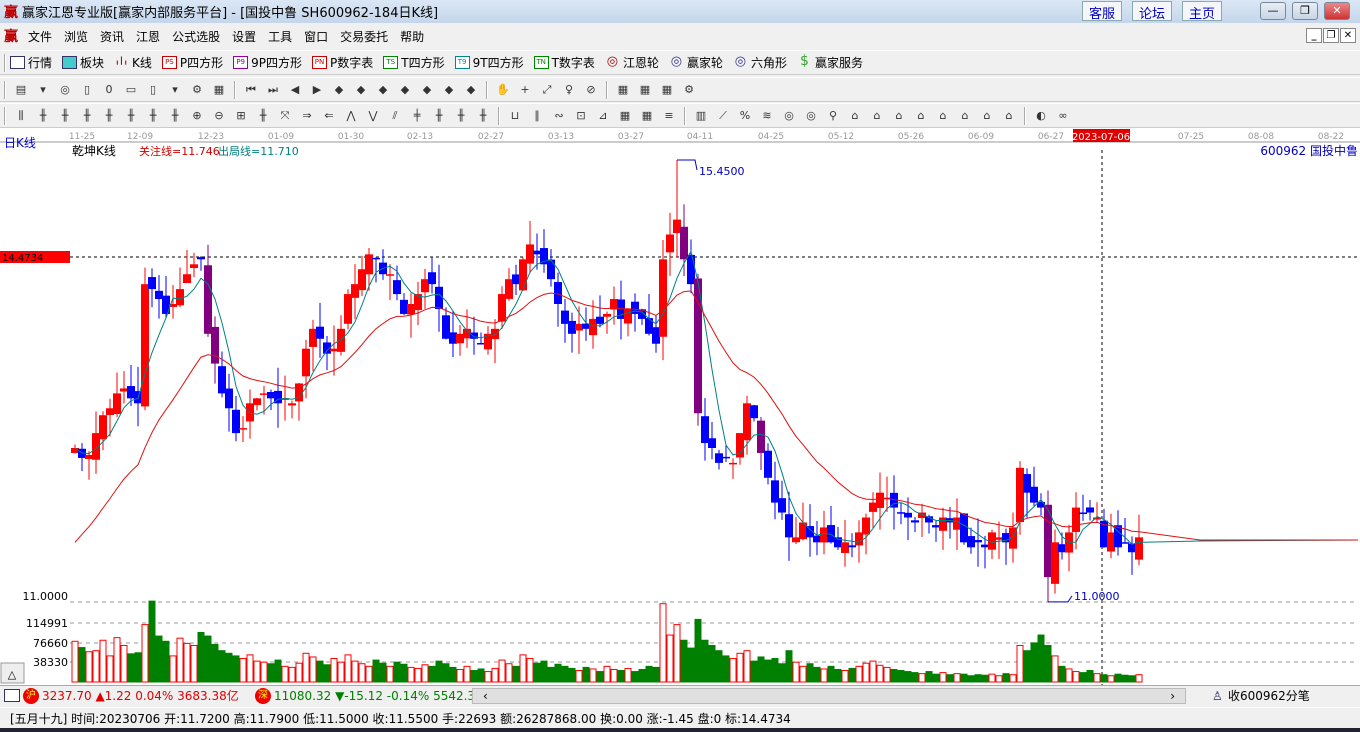 Image resolution: width=1360 pixels, height=732 pixels. Describe the element at coordinates (811, 116) in the screenshot. I see `tool-icon: ◎` at that location.